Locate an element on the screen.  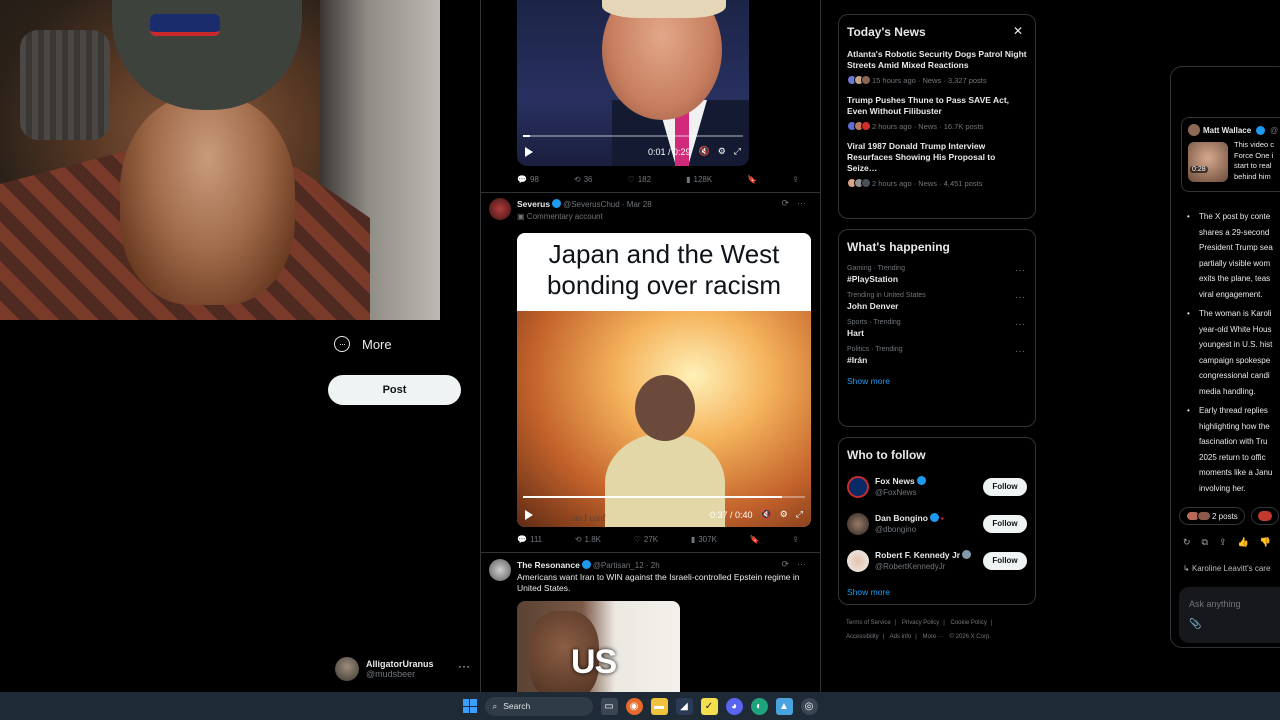
follow-suggestion: Dan Bongino ▪ @dbongino Follow is located at coordinates (937, 523).